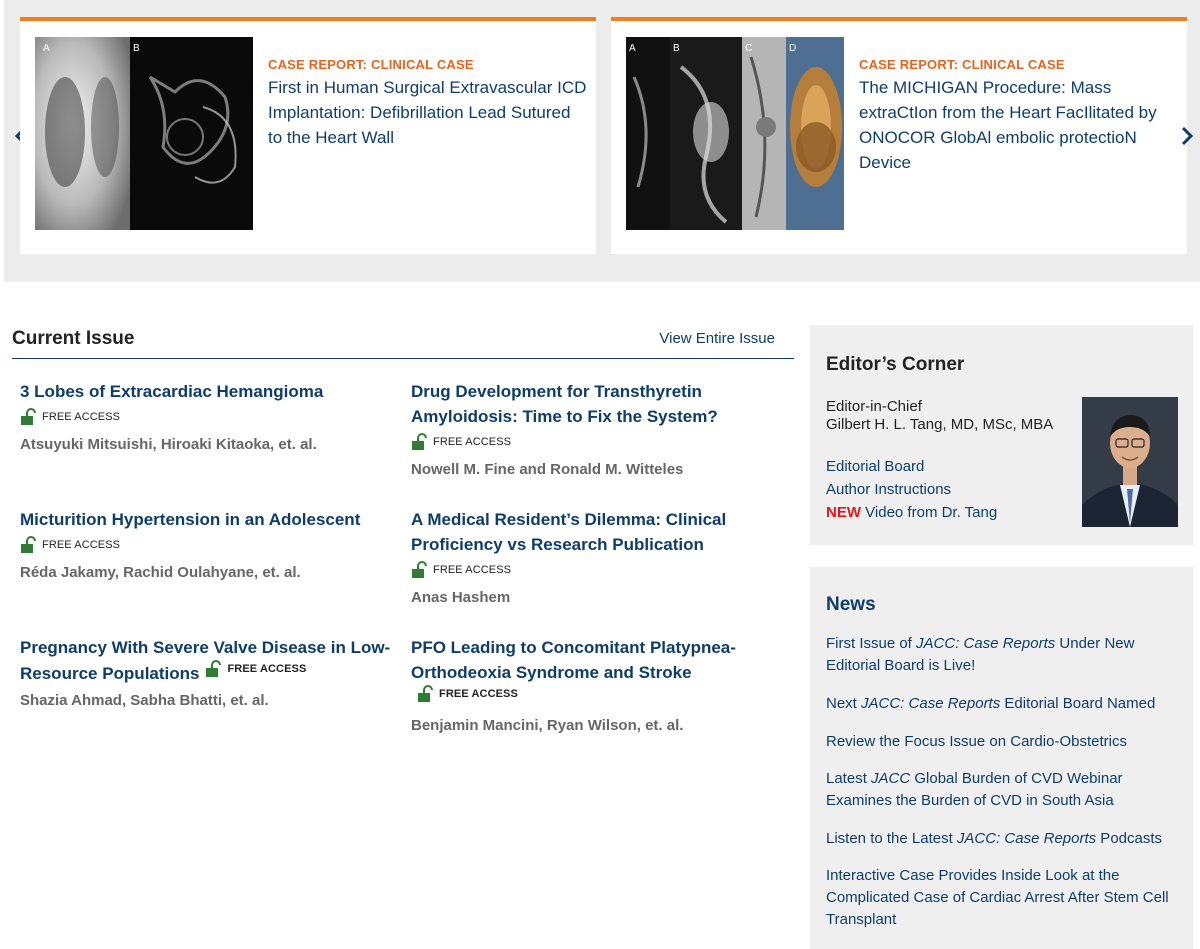  Describe the element at coordinates (962, 64) in the screenshot. I see `card-2-kicker: CASE REPORT: CLINICAL CASE` at that location.